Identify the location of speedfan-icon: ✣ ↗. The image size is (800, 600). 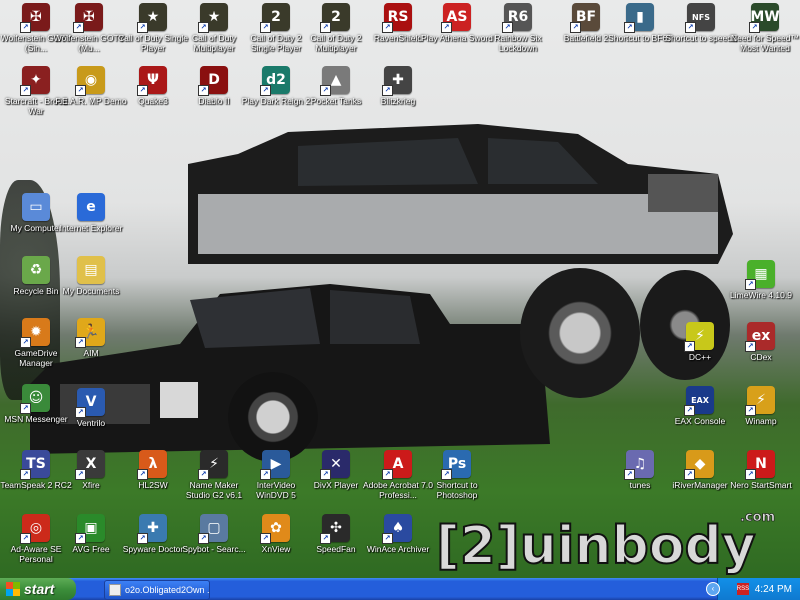
(335, 529).